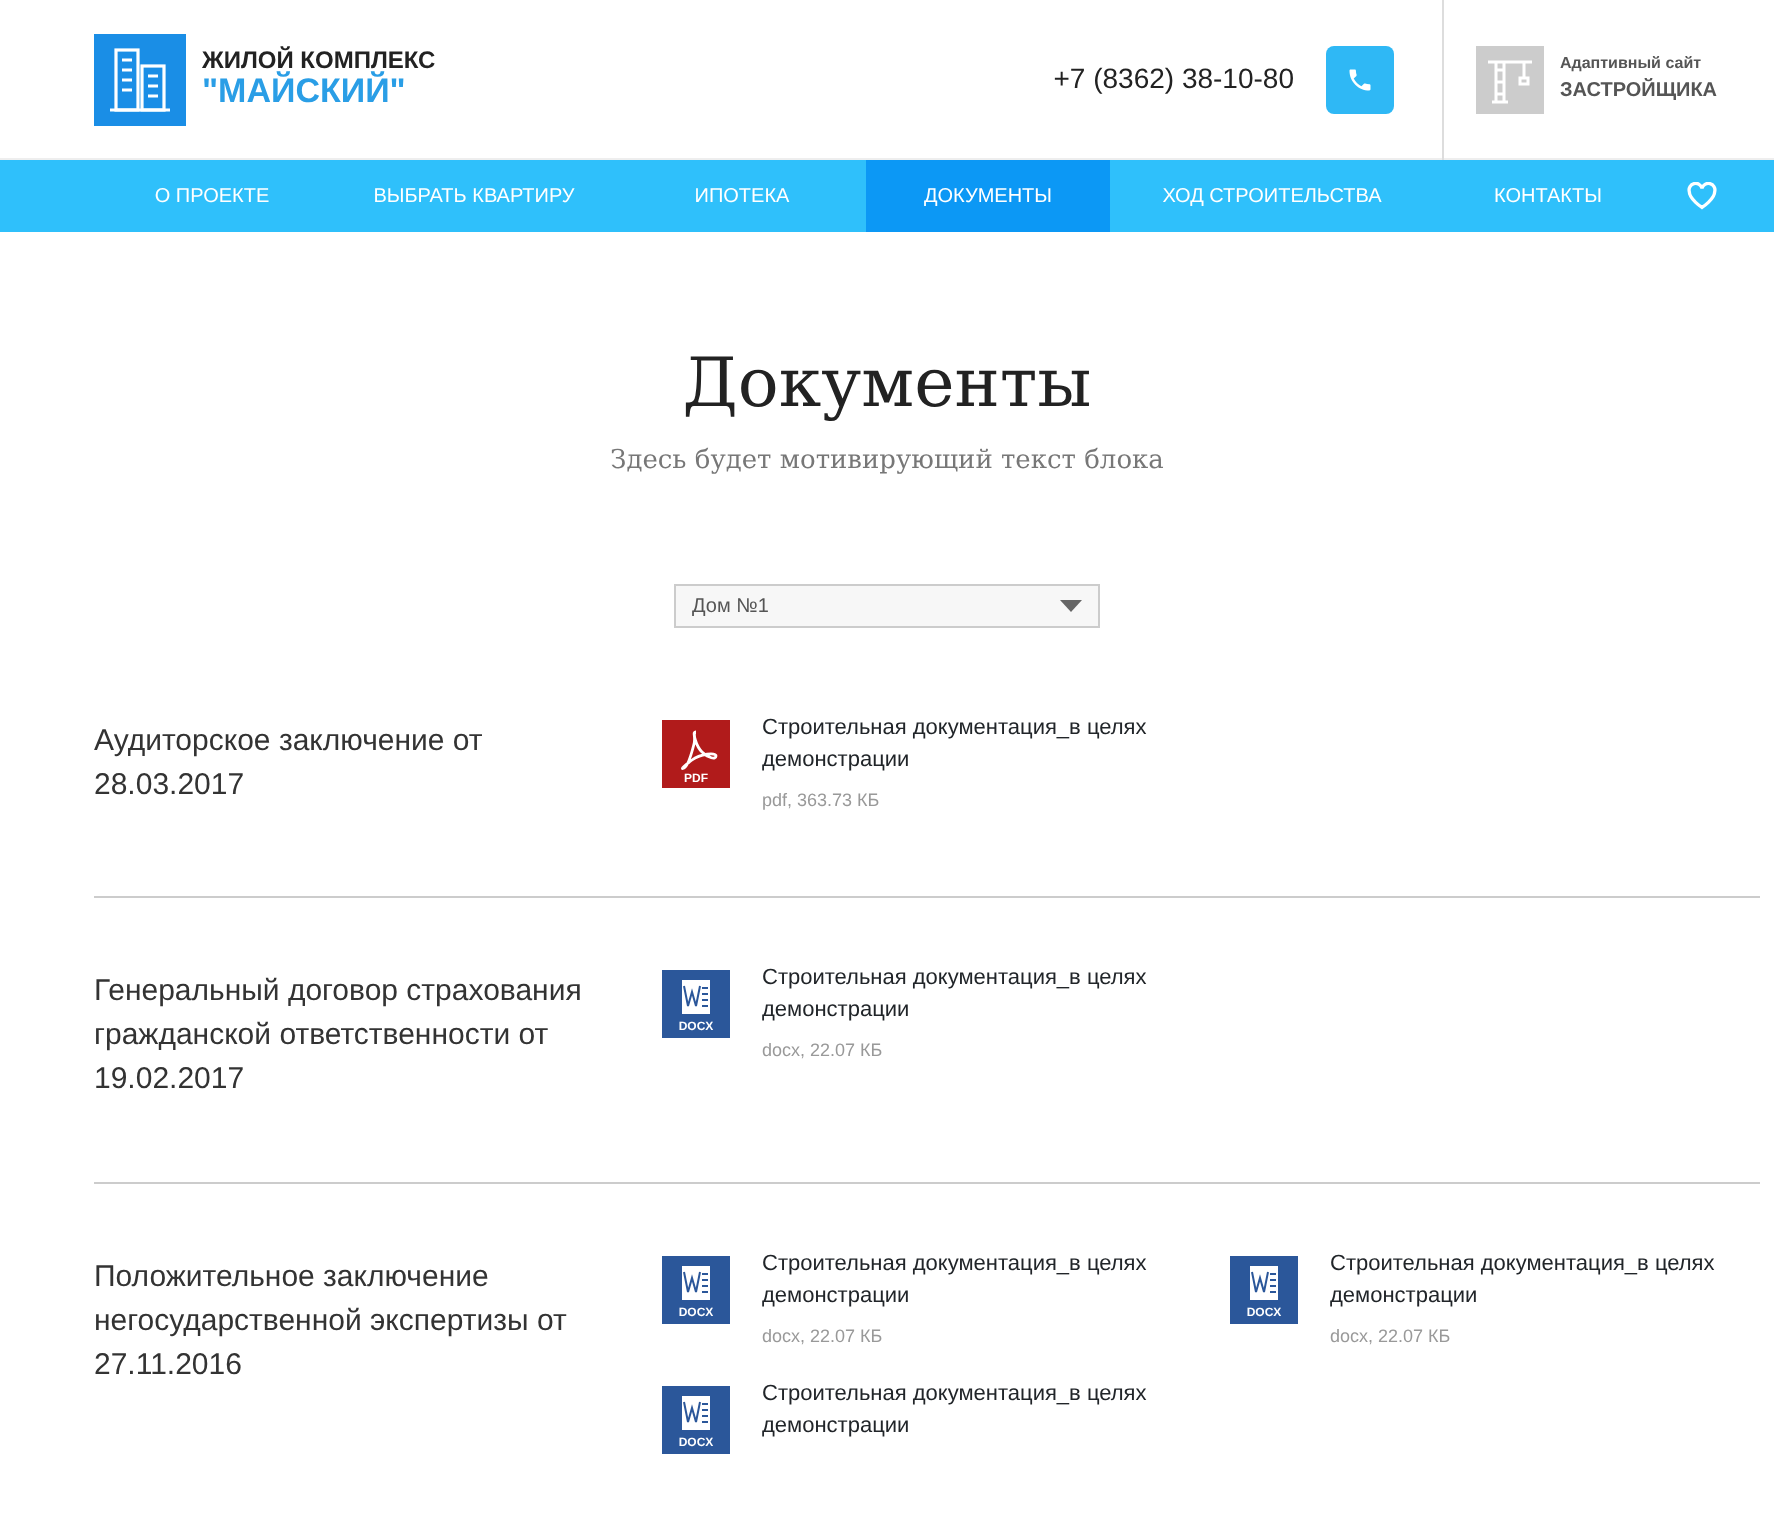 The height and width of the screenshot is (1532, 1774). I want to click on phone-button, so click(1360, 79).